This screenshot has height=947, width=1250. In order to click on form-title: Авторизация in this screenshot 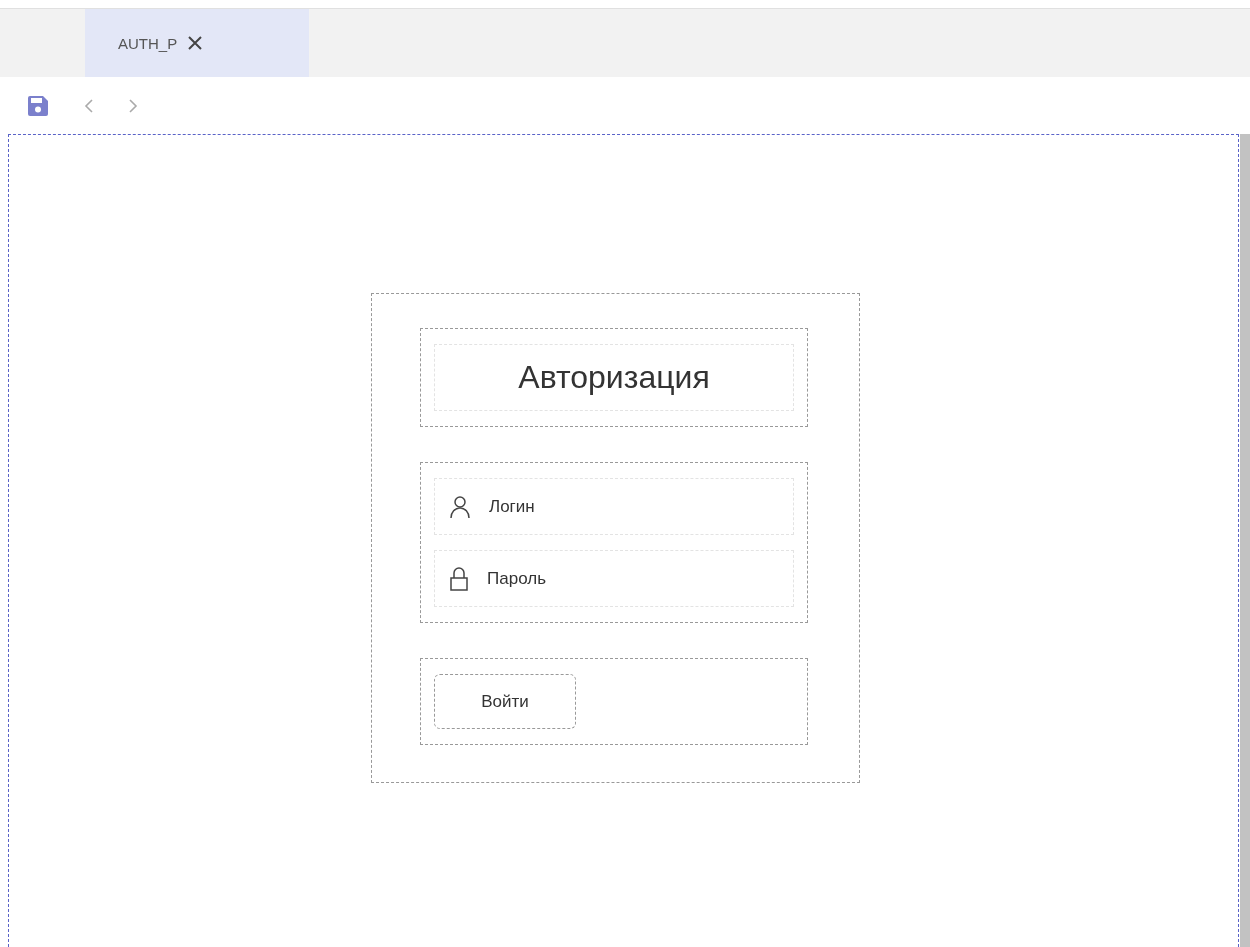, I will do `click(614, 377)`.